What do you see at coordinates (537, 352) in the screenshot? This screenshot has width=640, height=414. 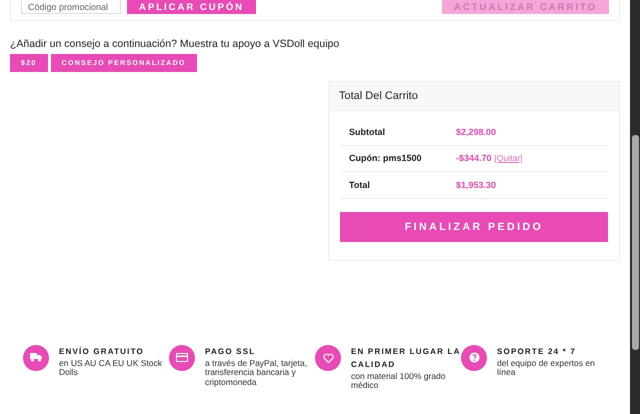 I see `feature-title: SOPORTE 24 * 7` at bounding box center [537, 352].